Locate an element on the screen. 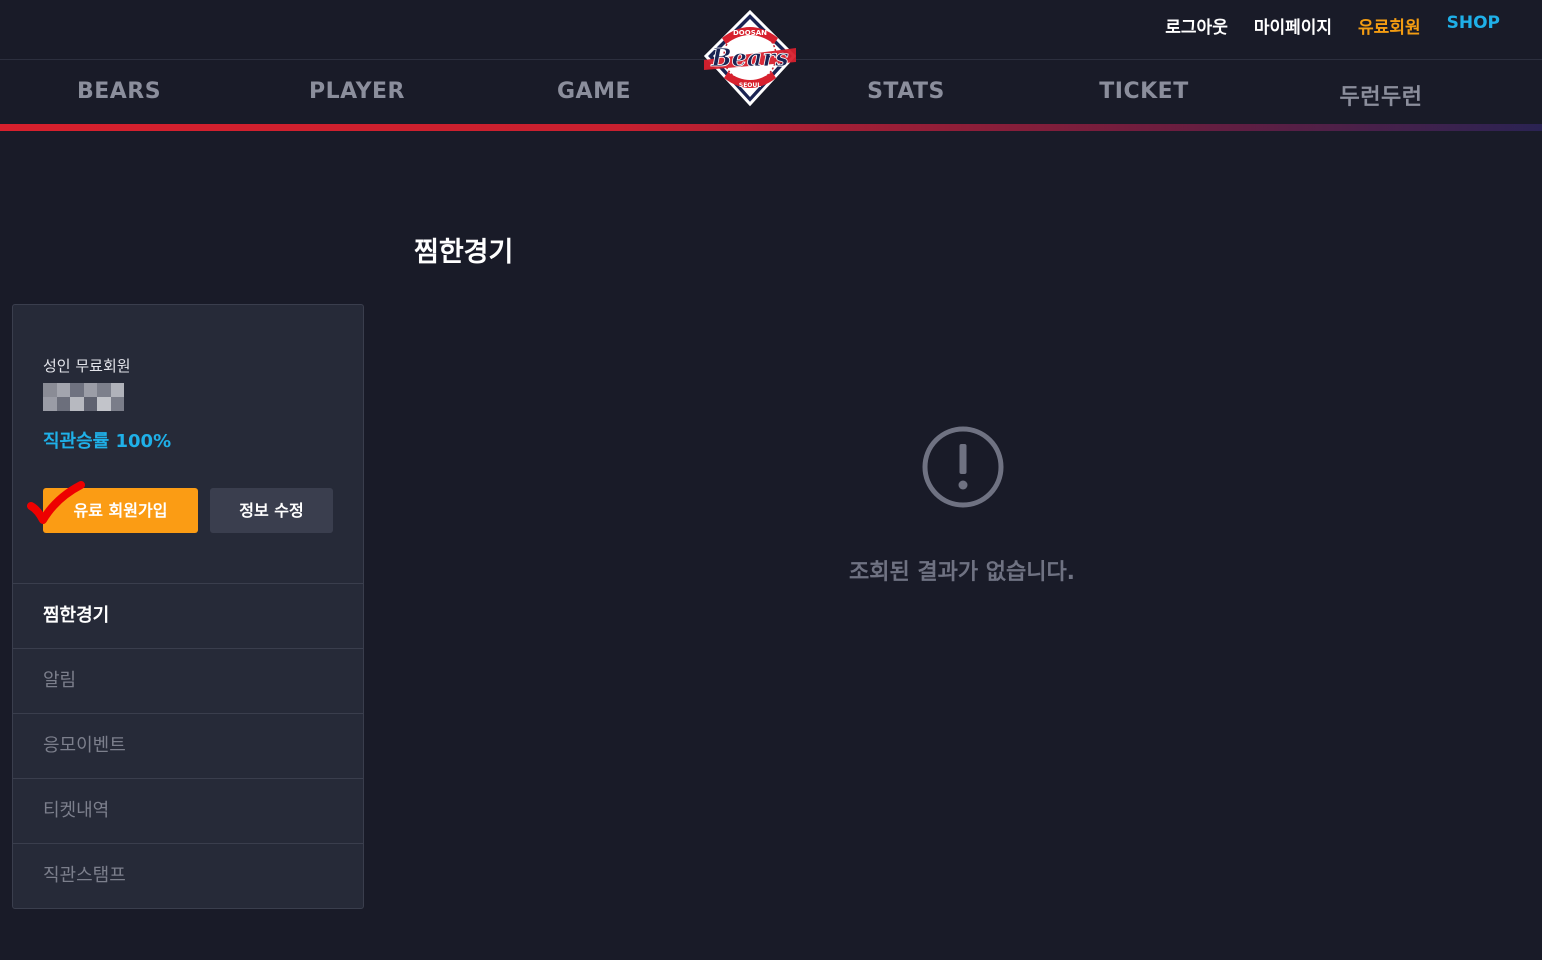 Image resolution: width=1542 pixels, height=960 pixels. shop-link: SHOP is located at coordinates (1473, 25).